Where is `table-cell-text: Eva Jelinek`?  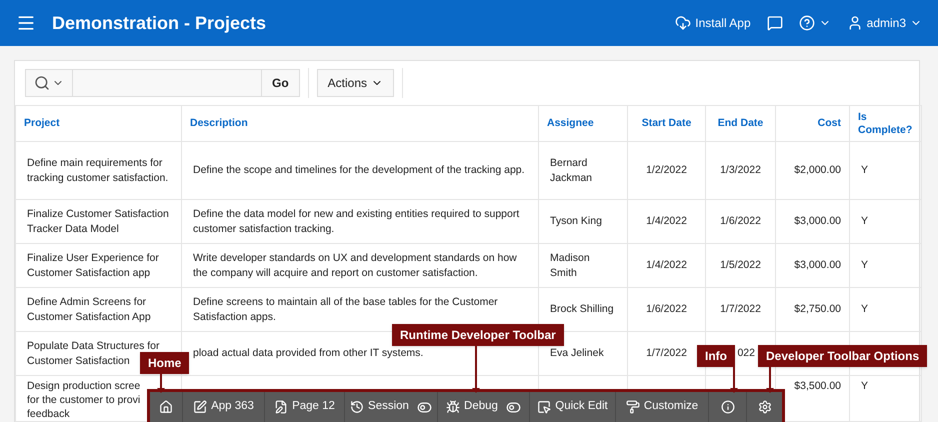
table-cell-text: Eva Jelinek is located at coordinates (577, 353).